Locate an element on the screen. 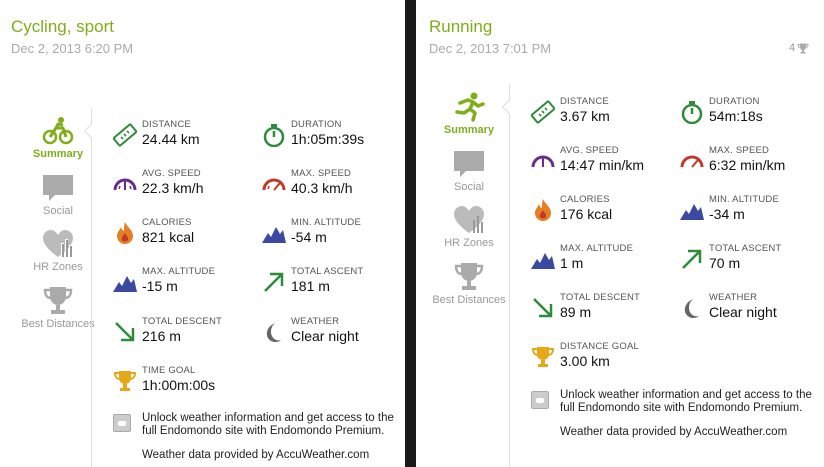 The image size is (824, 467). stat-duration: DURATION 1h:05m:39s is located at coordinates (333, 139).